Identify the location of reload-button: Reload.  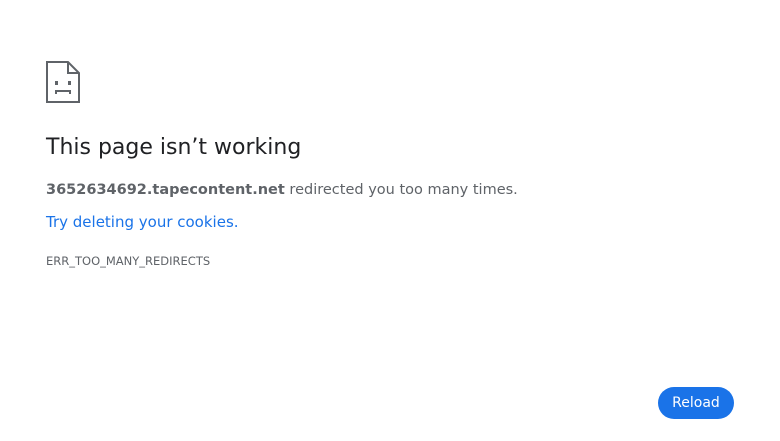
(696, 403).